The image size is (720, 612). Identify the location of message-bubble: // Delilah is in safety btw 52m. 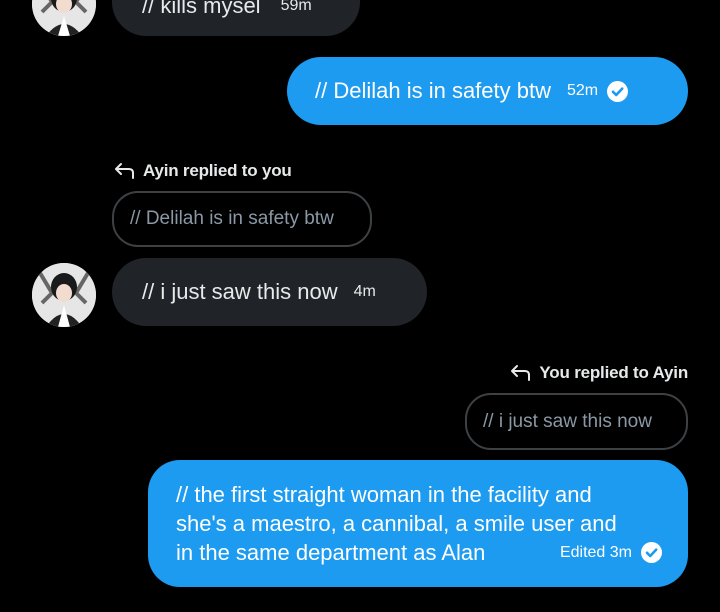
(487, 91).